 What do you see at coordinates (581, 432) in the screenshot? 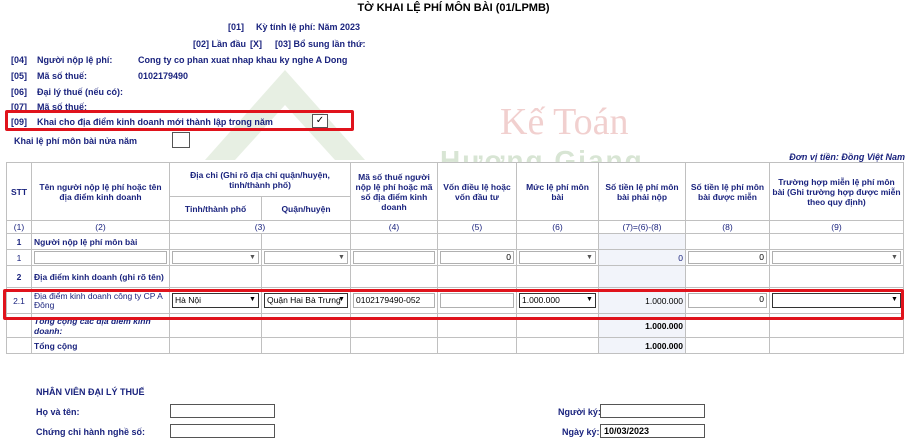
I see `sign-date-label: Ngày ký:` at bounding box center [581, 432].